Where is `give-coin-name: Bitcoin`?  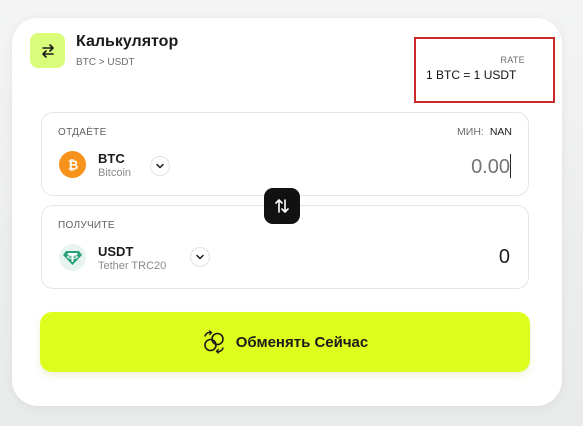
give-coin-name: Bitcoin is located at coordinates (115, 173).